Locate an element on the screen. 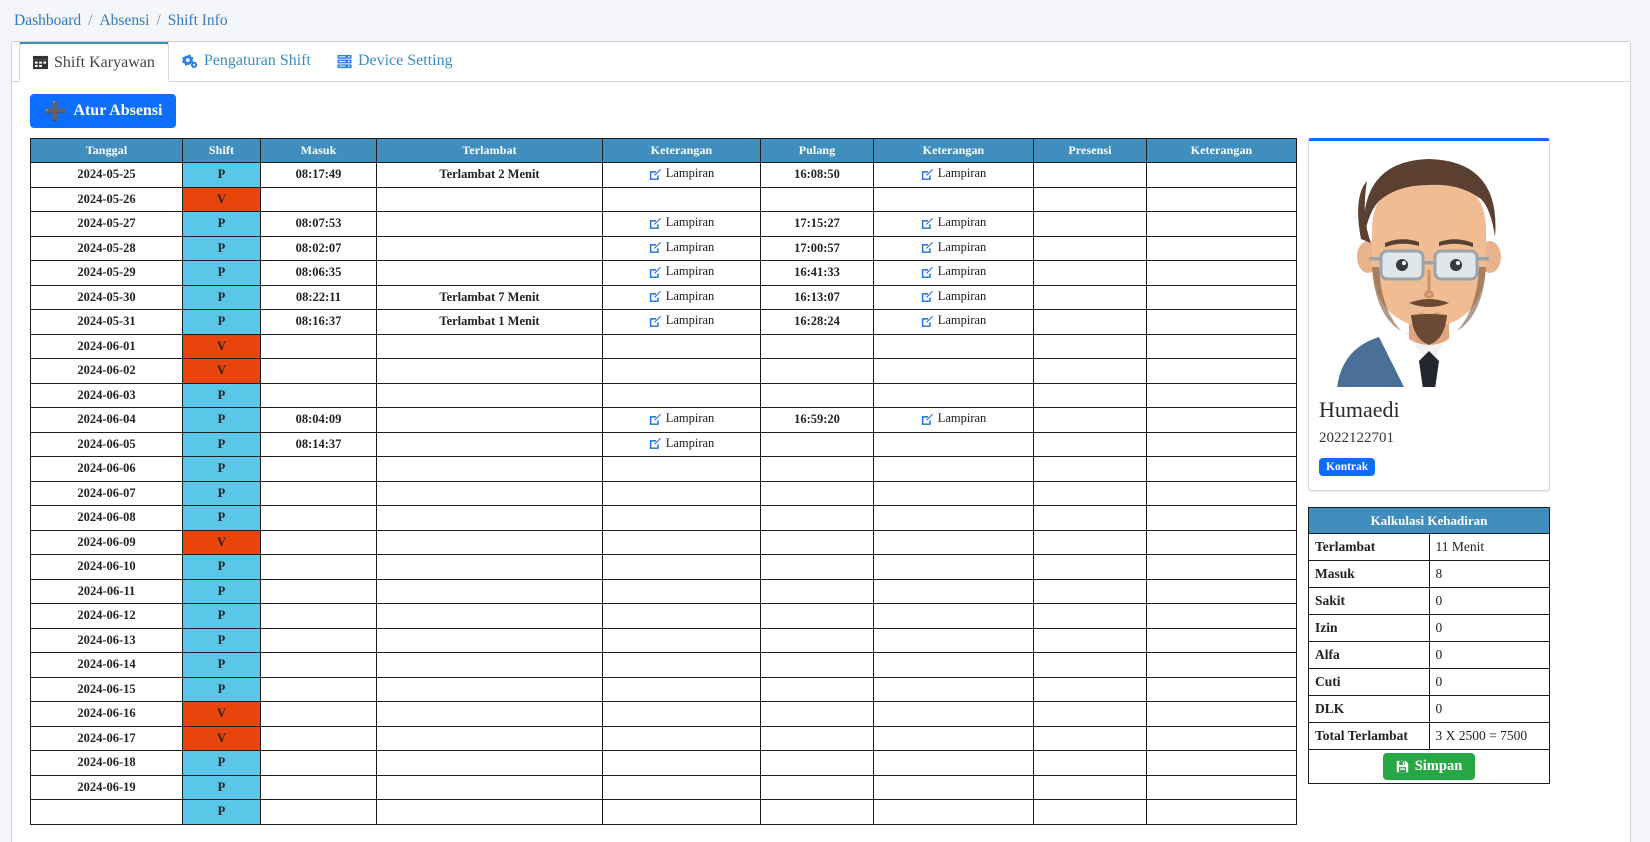 This screenshot has width=1650, height=842. breadcrumb-item-absensi: Absensi is located at coordinates (124, 21).